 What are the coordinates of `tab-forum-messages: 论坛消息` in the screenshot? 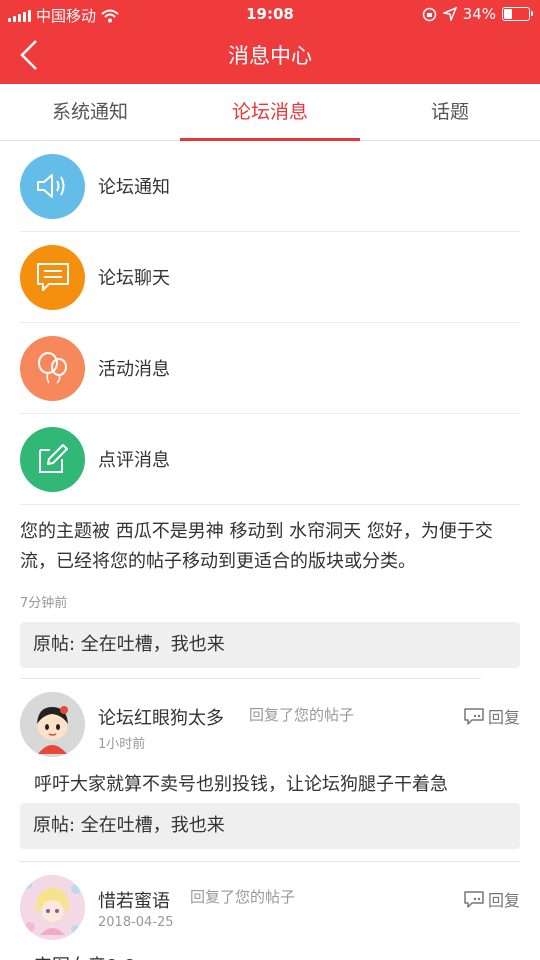 It's located at (270, 112).